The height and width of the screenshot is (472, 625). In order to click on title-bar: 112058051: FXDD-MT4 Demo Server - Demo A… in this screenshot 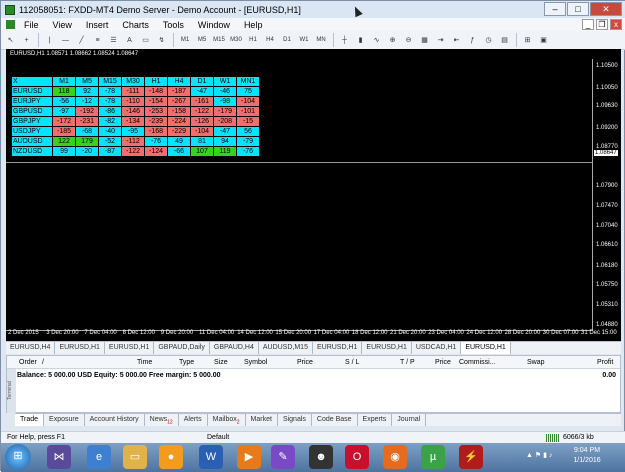, I will do `click(313, 9)`.